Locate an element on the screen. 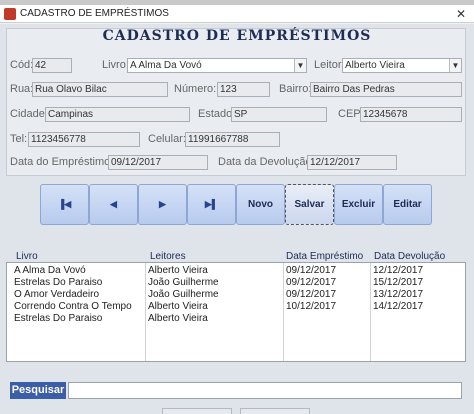  tel-field: 1123456778 is located at coordinates (84, 139).